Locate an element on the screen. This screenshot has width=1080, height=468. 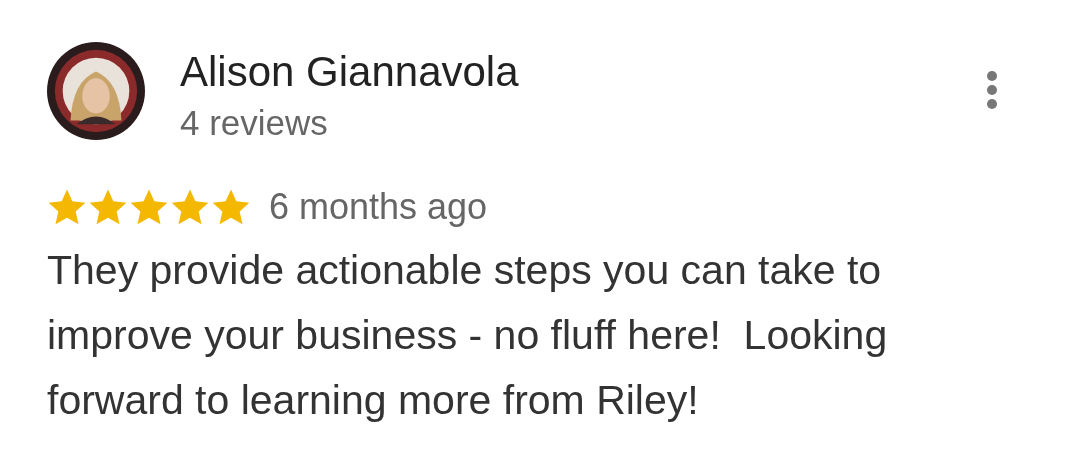
more-options-icon is located at coordinates (992, 90).